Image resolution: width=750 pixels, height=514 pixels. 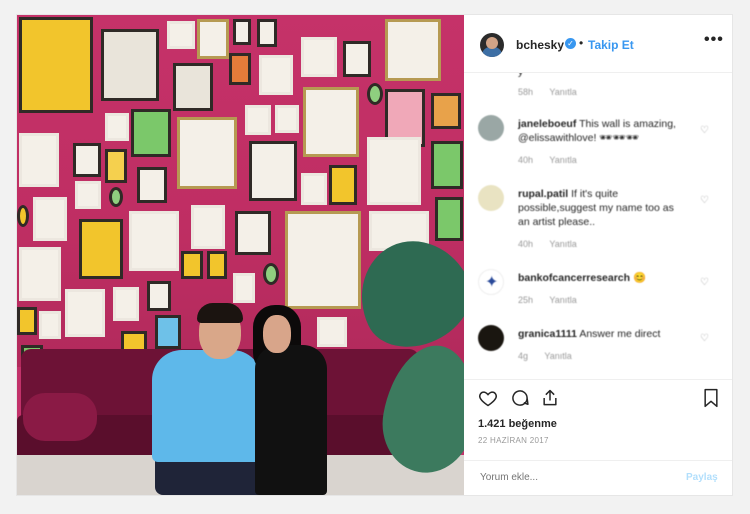 I want to click on post-comment-button: Paylaş, so click(x=702, y=477).